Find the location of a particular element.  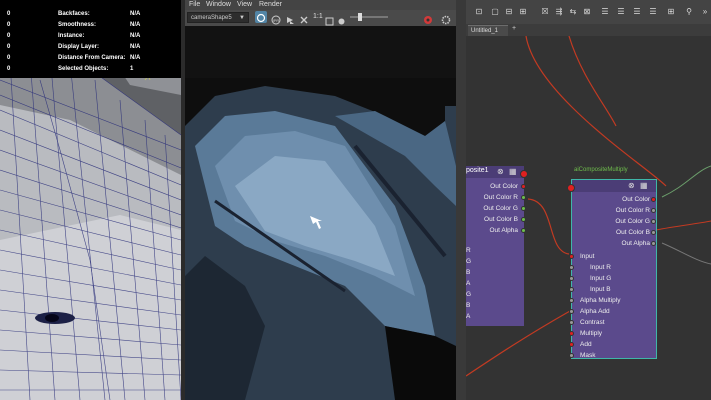

graph-down-icon: ⊞ is located at coordinates (523, 12).